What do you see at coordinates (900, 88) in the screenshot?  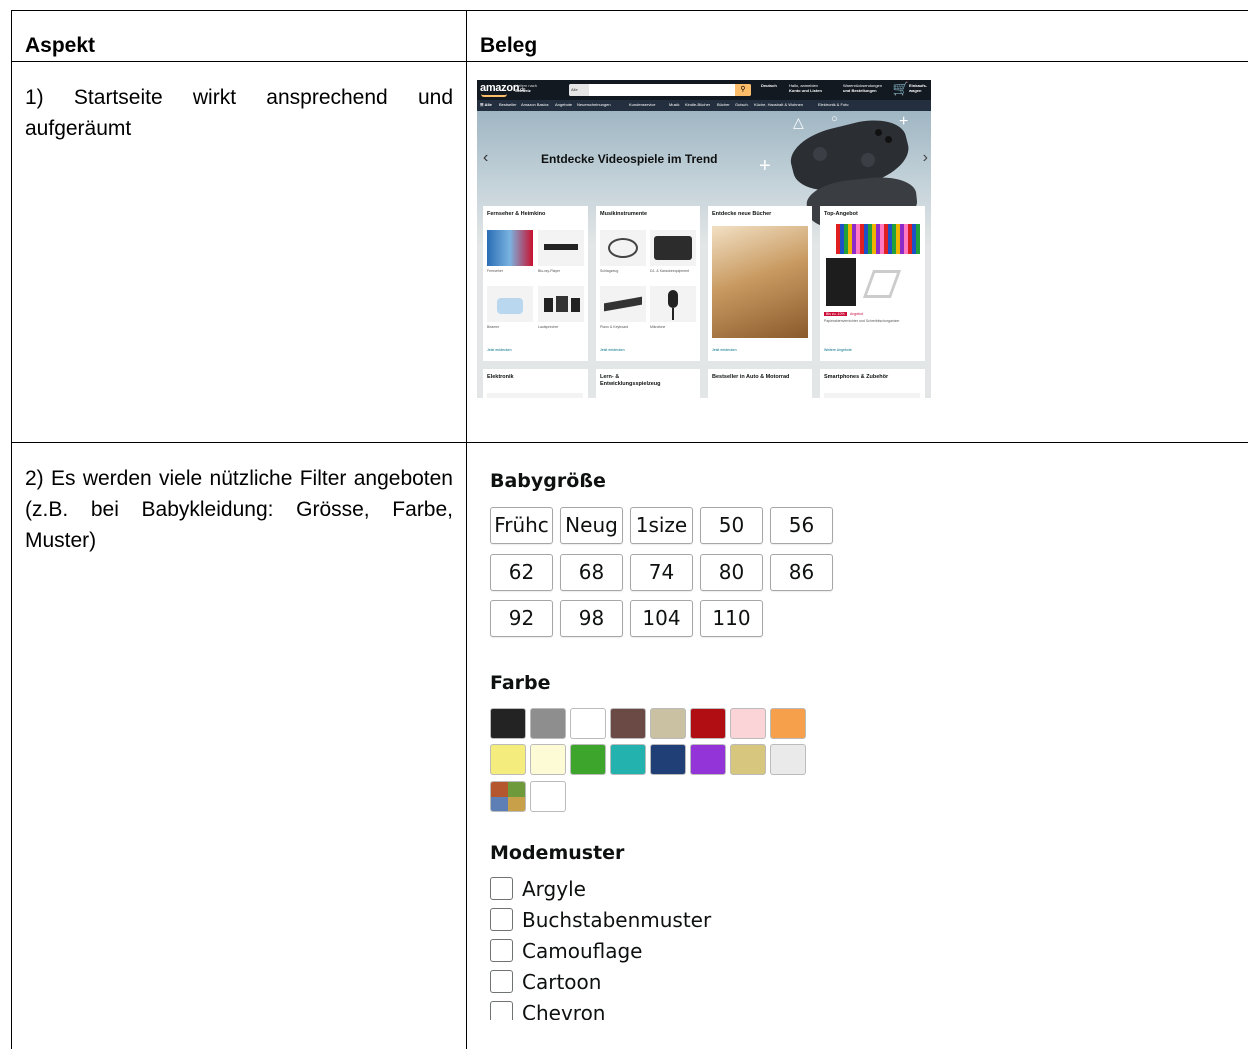 I see `cart-icon: 🛒` at bounding box center [900, 88].